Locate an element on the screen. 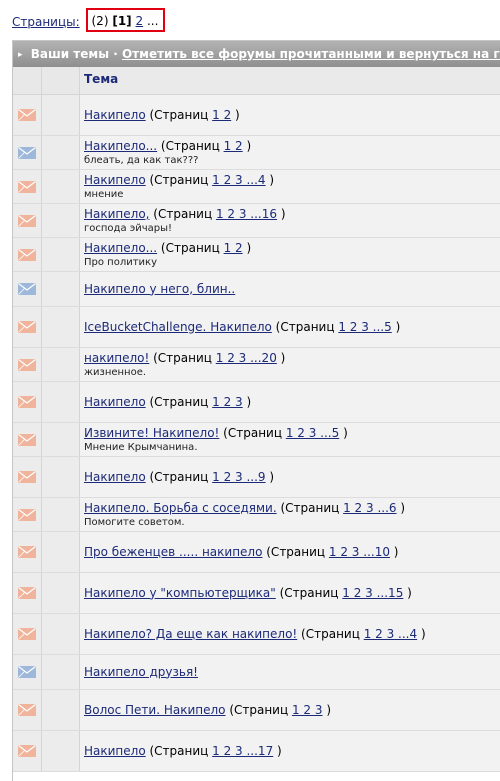 The image size is (500, 781). topic-pages-link: 1 2 3 ...15 is located at coordinates (372, 593).